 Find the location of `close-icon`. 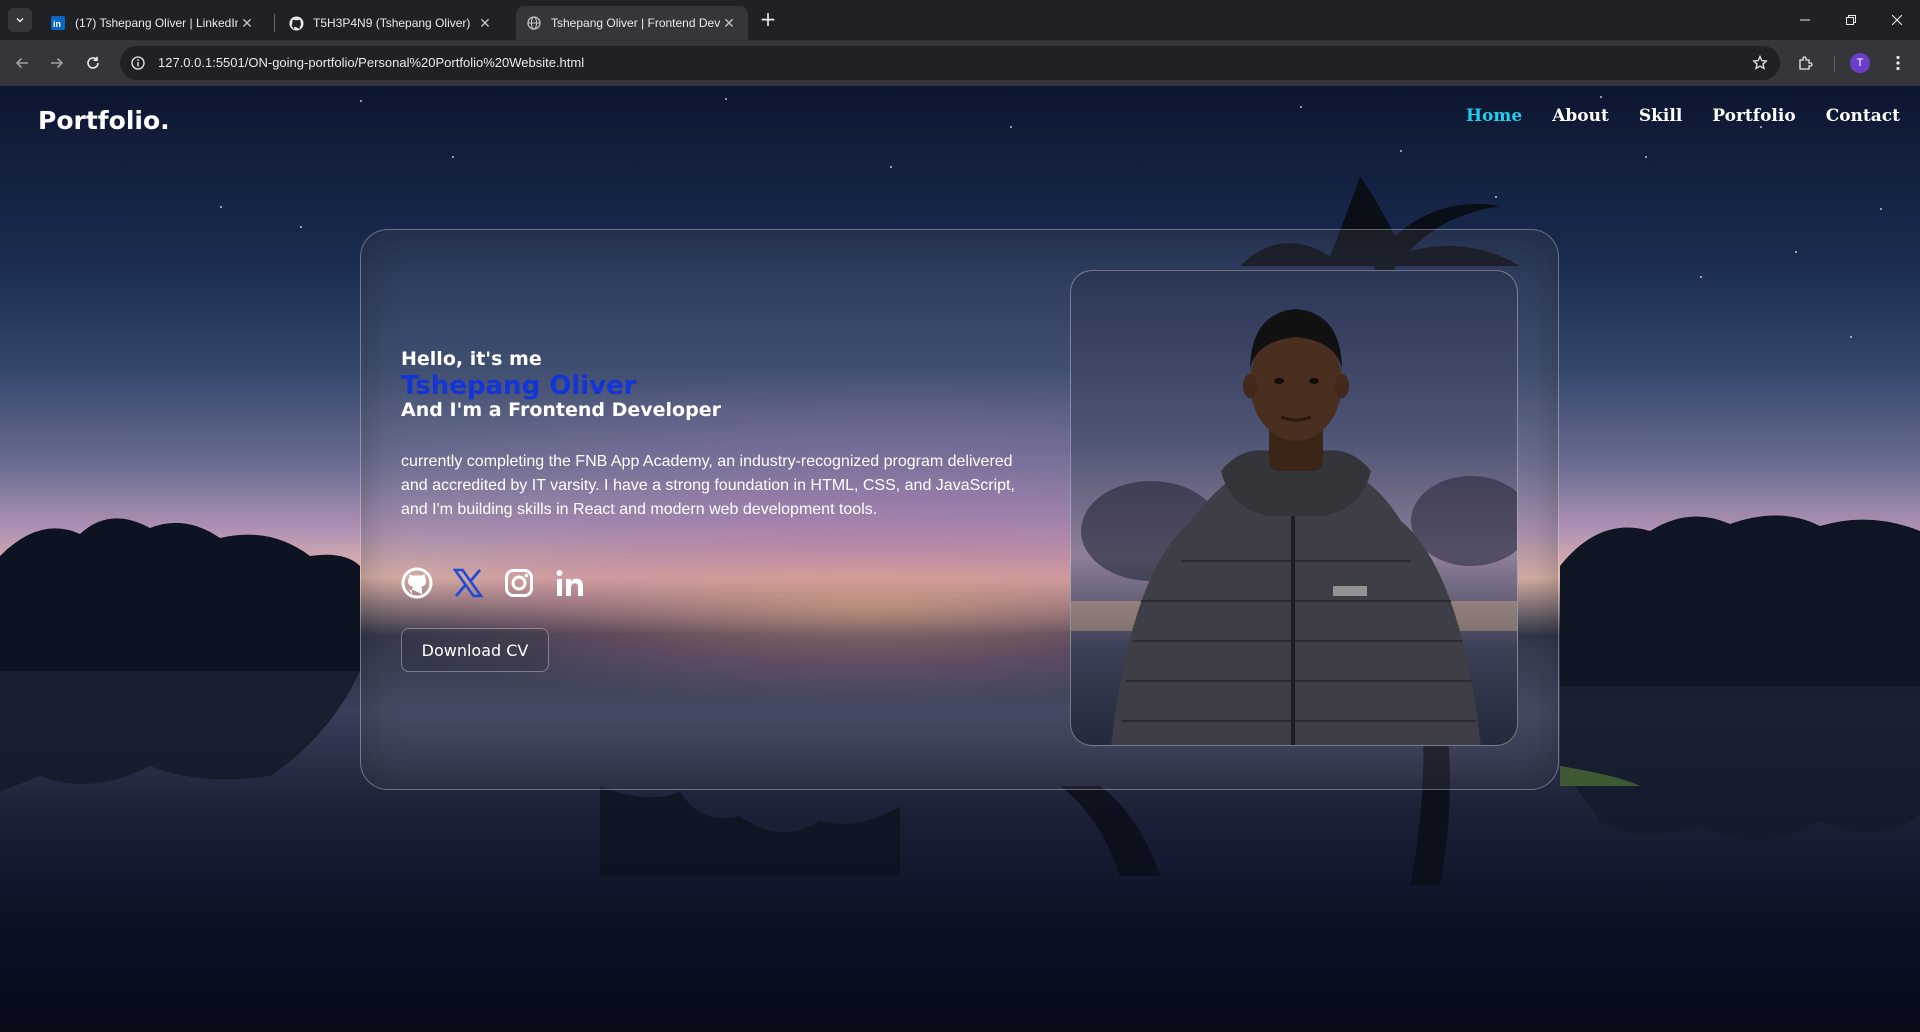

close-icon is located at coordinates (1897, 20).